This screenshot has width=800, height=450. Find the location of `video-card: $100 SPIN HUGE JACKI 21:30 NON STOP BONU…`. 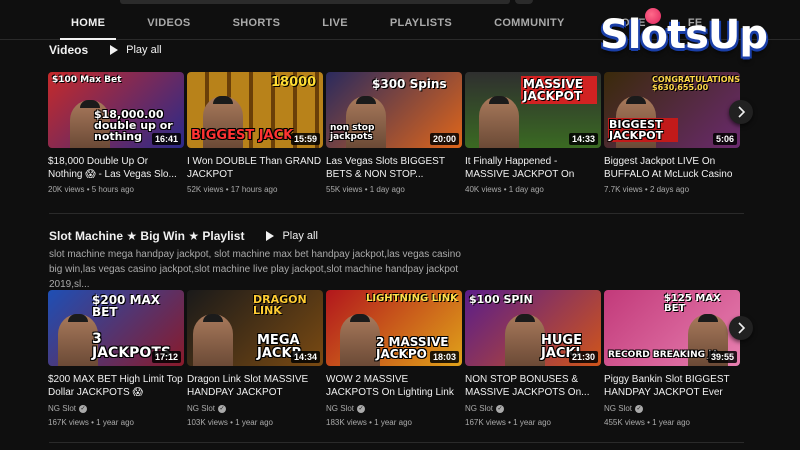

video-card: $100 SPIN HUGE JACKI 21:30 NON STOP BONU… is located at coordinates (533, 359).